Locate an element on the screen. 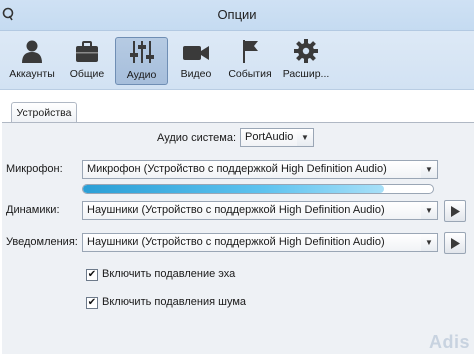  speakers-test-button is located at coordinates (455, 211).